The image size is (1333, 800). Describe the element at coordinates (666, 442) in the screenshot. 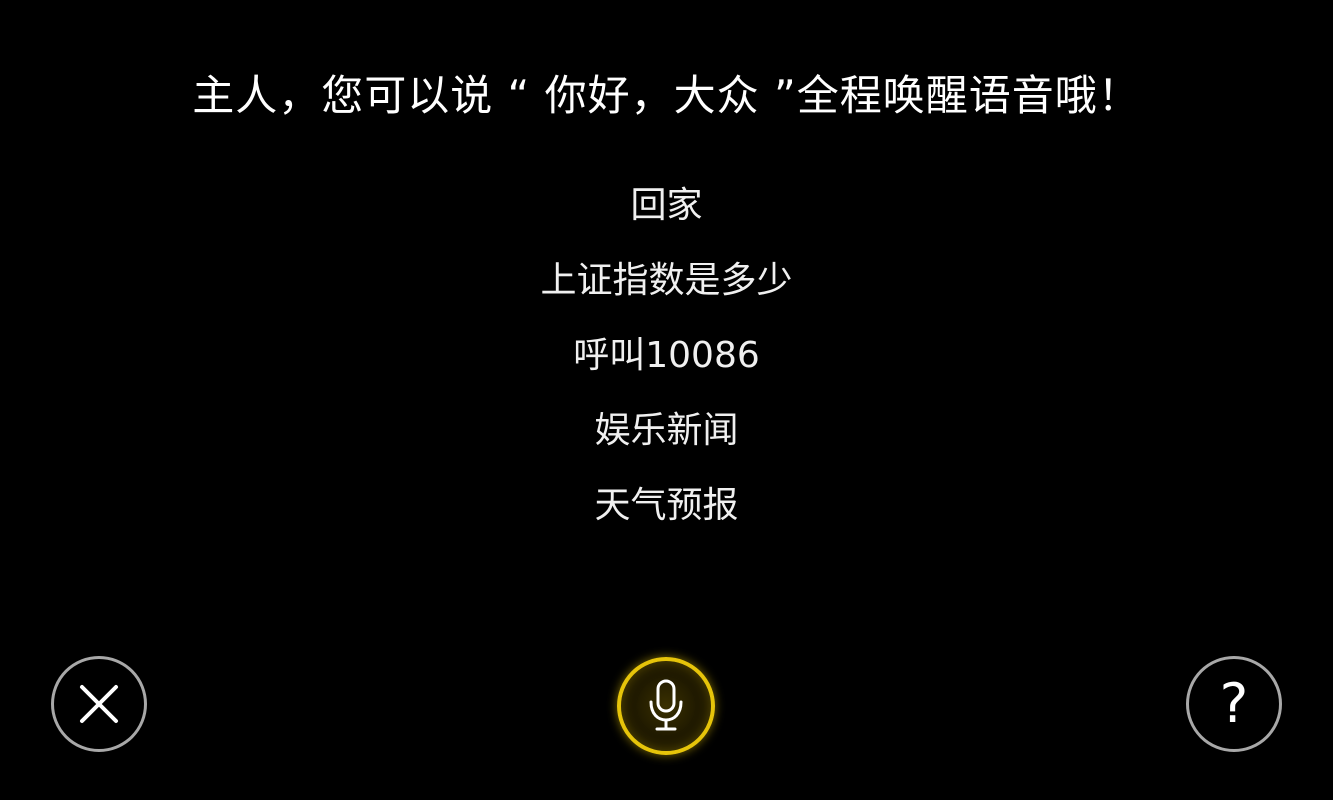

I see `suggestion-entertainment-news: 娱乐新闻` at that location.